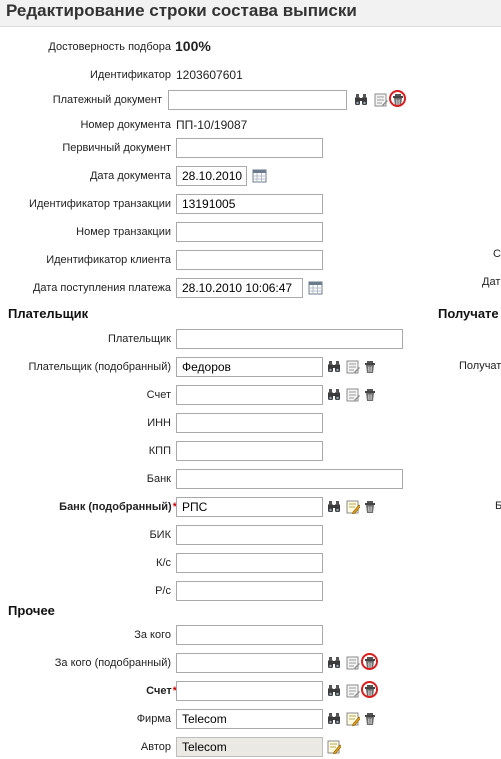  Describe the element at coordinates (468, 313) in the screenshot. I see `recipient-section-title: Получате` at that location.